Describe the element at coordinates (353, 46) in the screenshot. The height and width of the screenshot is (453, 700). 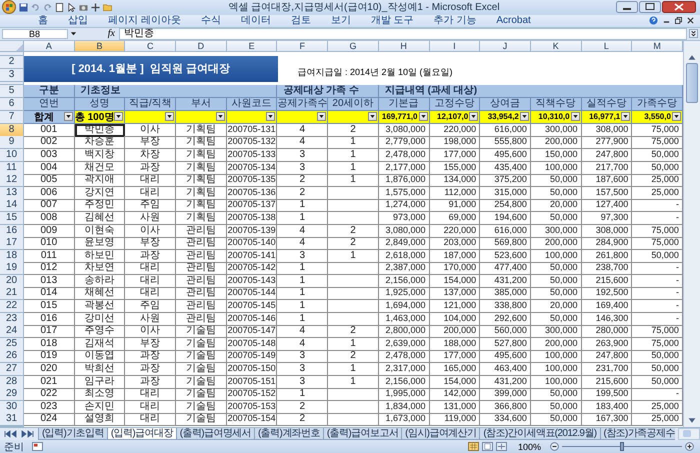
I see `column-header: G` at that location.